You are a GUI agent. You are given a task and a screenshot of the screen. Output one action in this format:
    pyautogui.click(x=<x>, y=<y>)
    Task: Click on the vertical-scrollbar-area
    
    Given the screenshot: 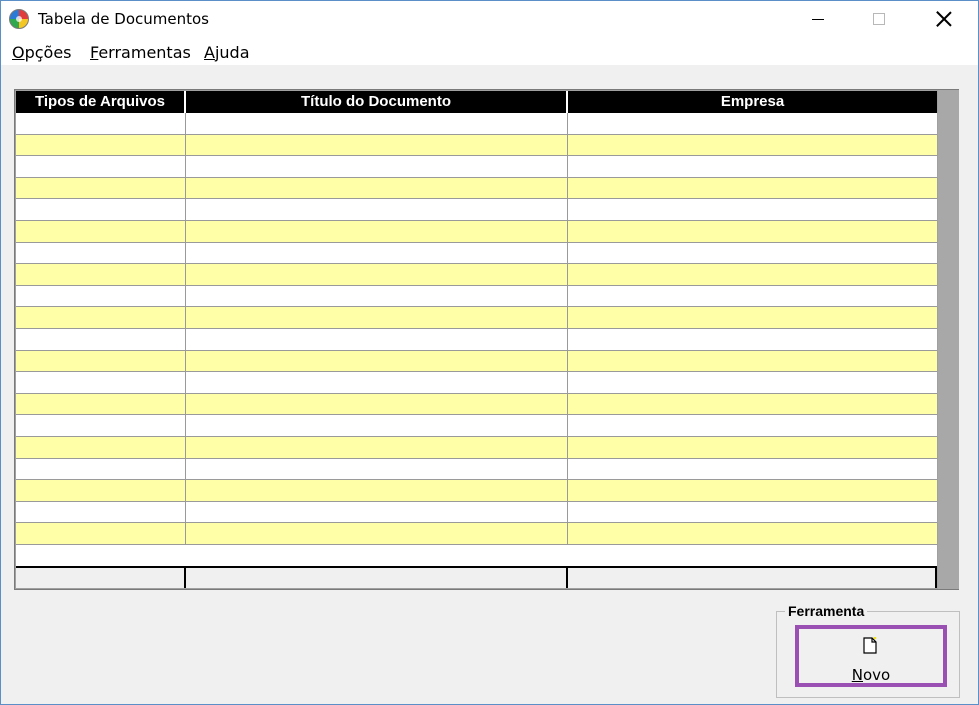 What is the action you would take?
    pyautogui.click(x=948, y=339)
    